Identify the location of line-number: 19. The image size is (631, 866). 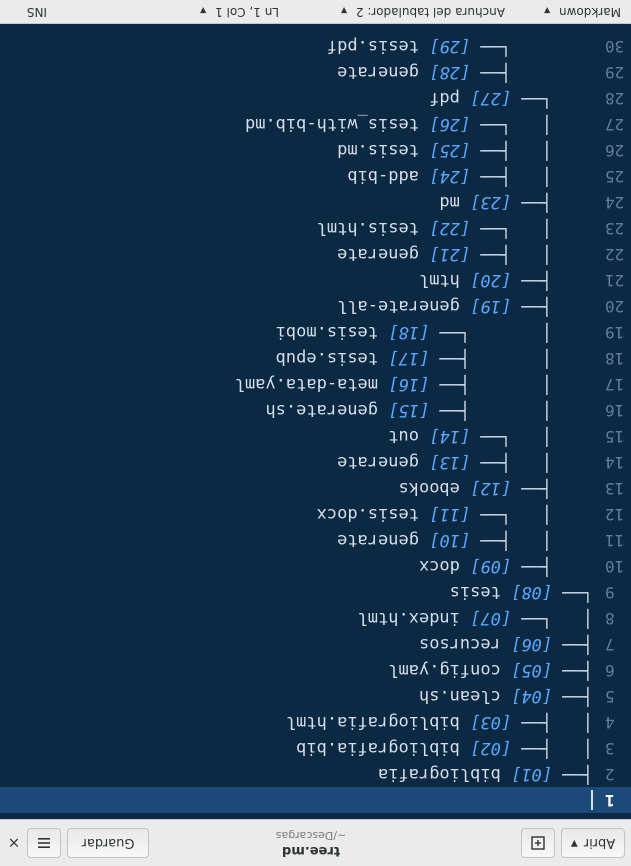
(615, 332).